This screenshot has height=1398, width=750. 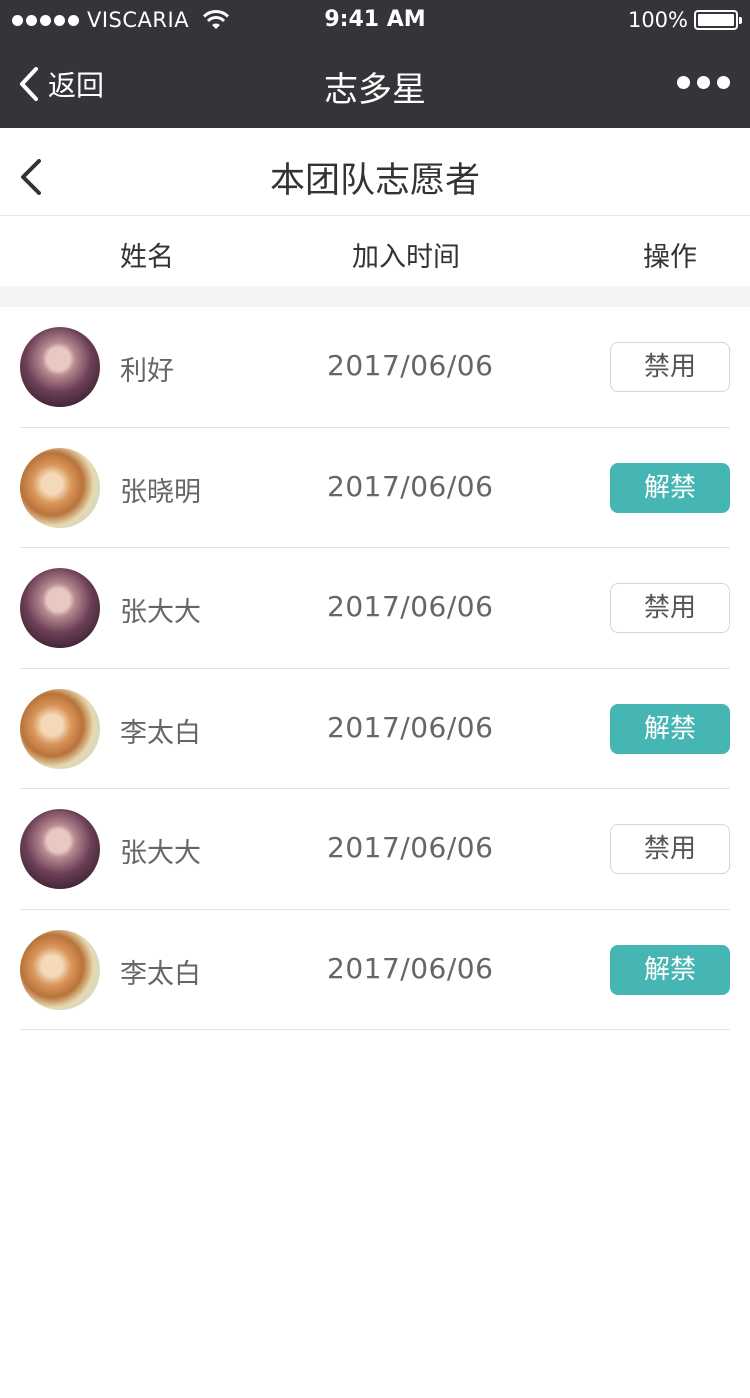 I want to click on page-header: 本团队志愿者, so click(x=375, y=172).